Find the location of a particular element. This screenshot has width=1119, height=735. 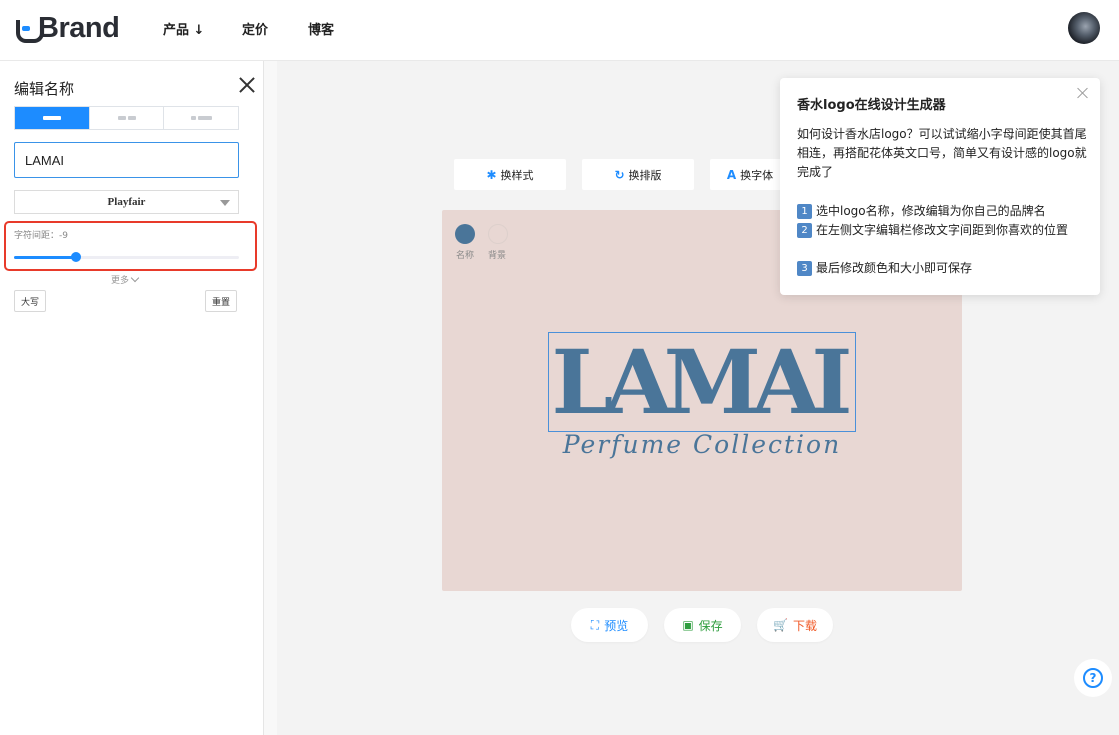

panel-title: 编辑名称 is located at coordinates (44, 89).